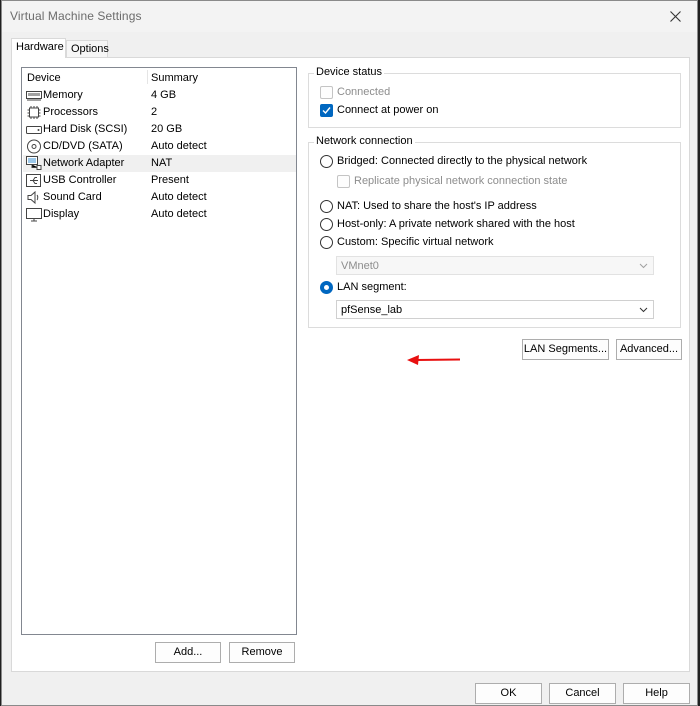  What do you see at coordinates (495, 309) in the screenshot?
I see `lan-segment-select: pfSense_lab` at bounding box center [495, 309].